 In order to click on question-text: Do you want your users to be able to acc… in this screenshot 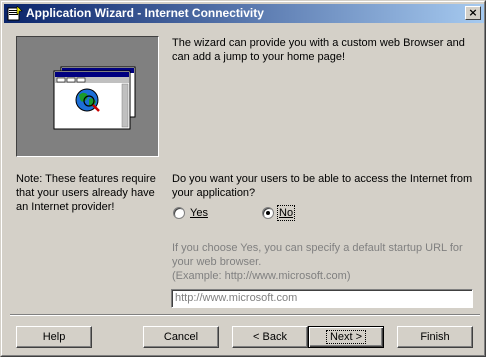, I will do `click(322, 186)`.